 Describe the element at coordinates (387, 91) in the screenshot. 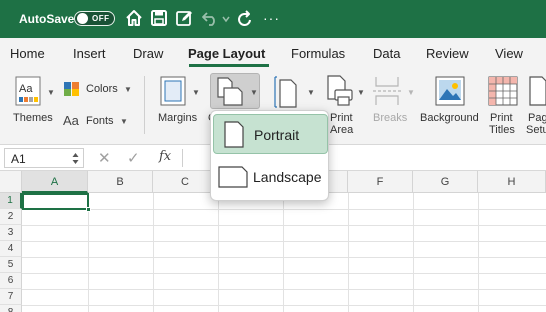

I see `breaks-icon` at that location.